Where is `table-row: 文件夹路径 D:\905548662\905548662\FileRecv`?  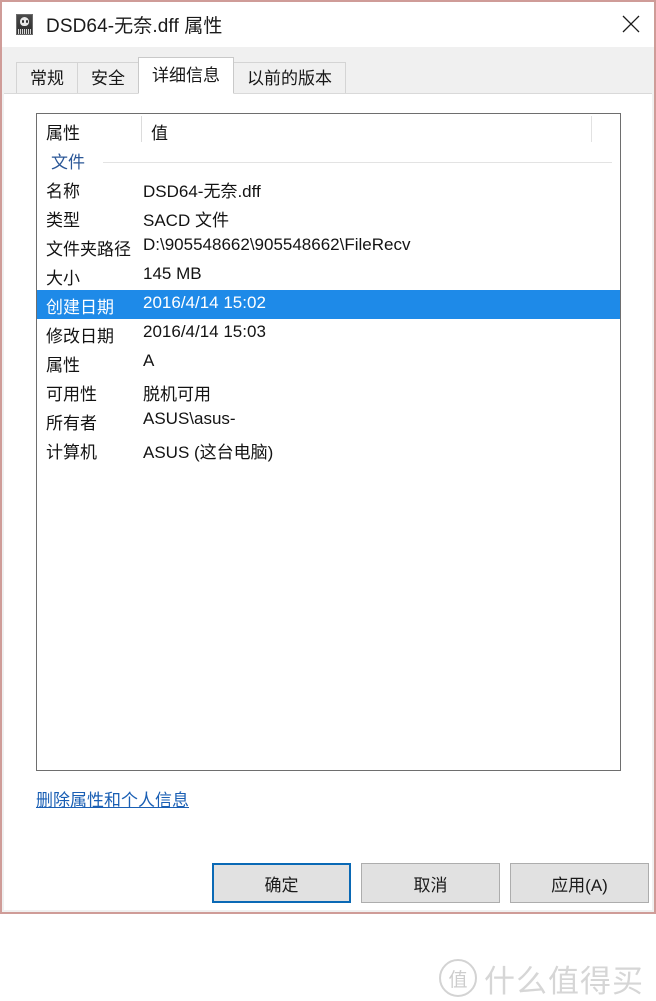
table-row: 文件夹路径 D:\905548662\905548662\FileRecv is located at coordinates (328, 246).